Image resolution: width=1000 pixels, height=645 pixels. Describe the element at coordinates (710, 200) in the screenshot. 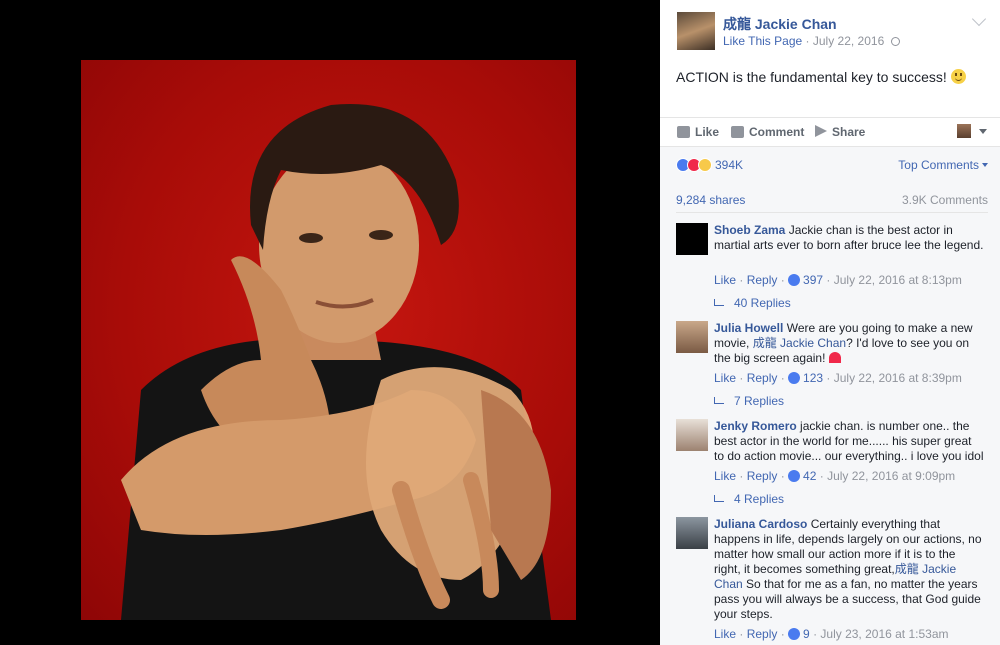

I see `shares-link: 9,284 shares` at that location.